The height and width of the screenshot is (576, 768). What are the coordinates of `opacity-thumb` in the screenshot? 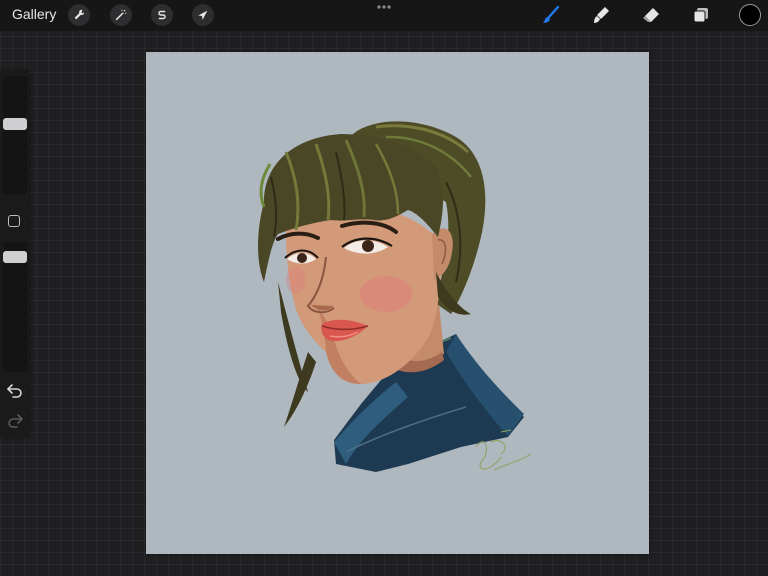 It's located at (15, 256).